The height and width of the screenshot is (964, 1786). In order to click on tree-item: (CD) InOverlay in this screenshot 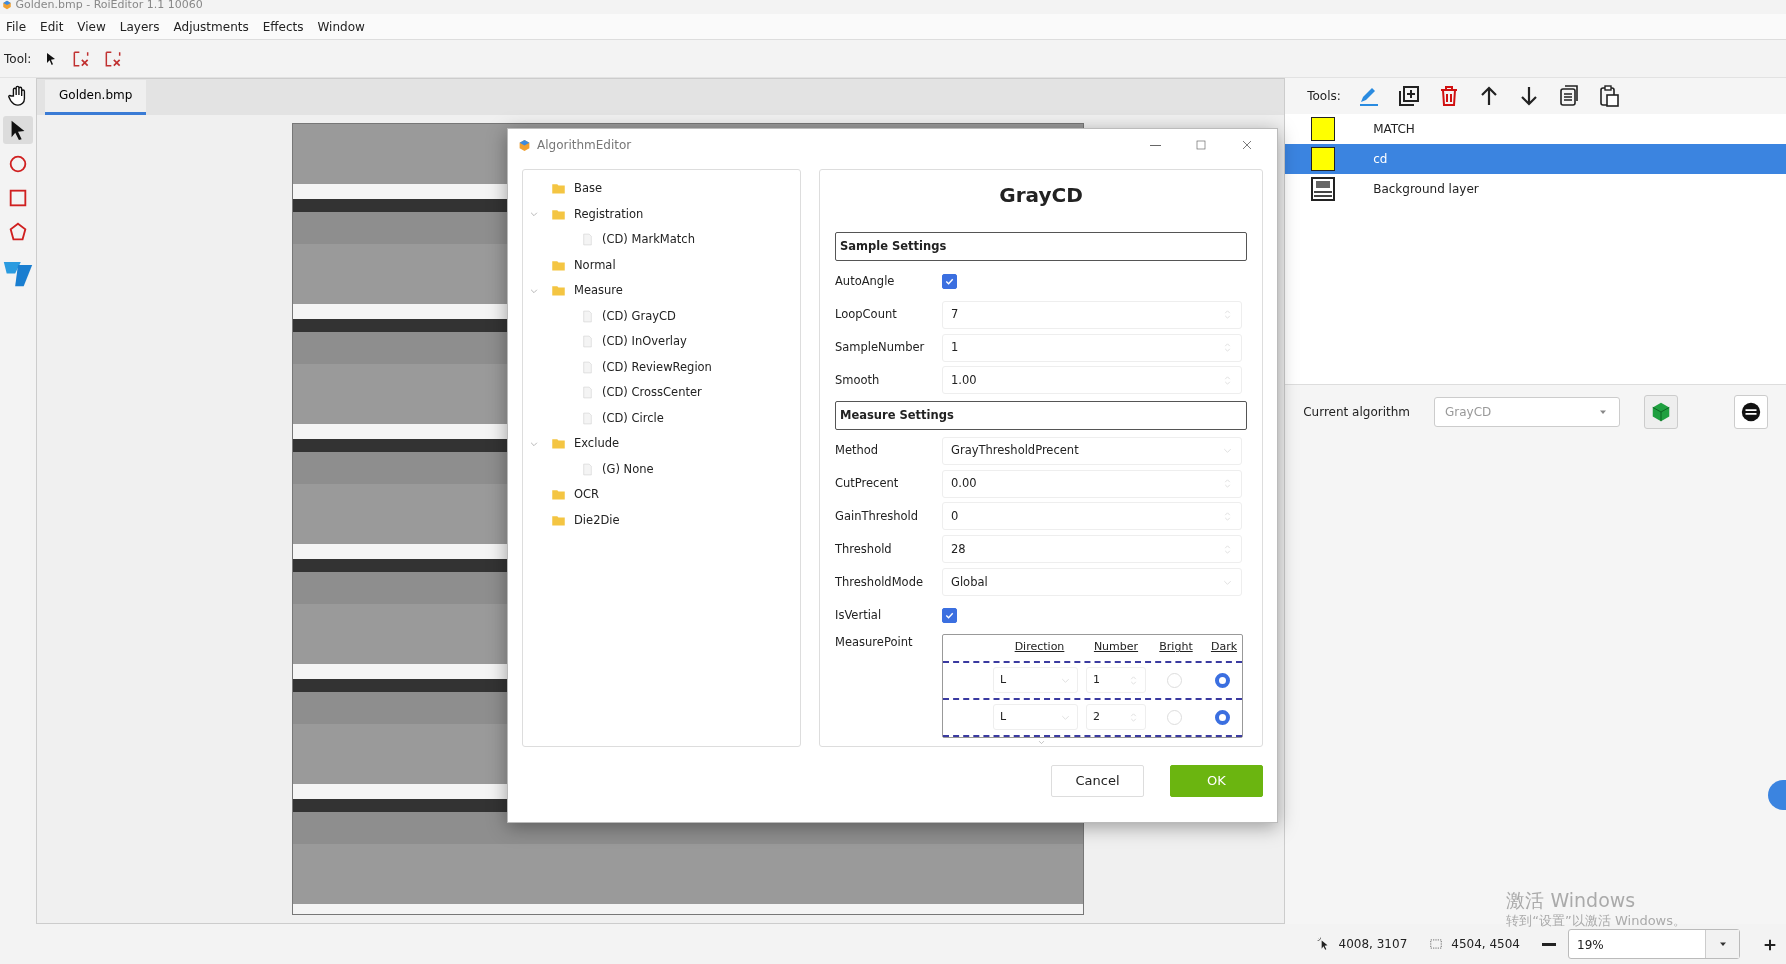, I will do `click(661, 342)`.